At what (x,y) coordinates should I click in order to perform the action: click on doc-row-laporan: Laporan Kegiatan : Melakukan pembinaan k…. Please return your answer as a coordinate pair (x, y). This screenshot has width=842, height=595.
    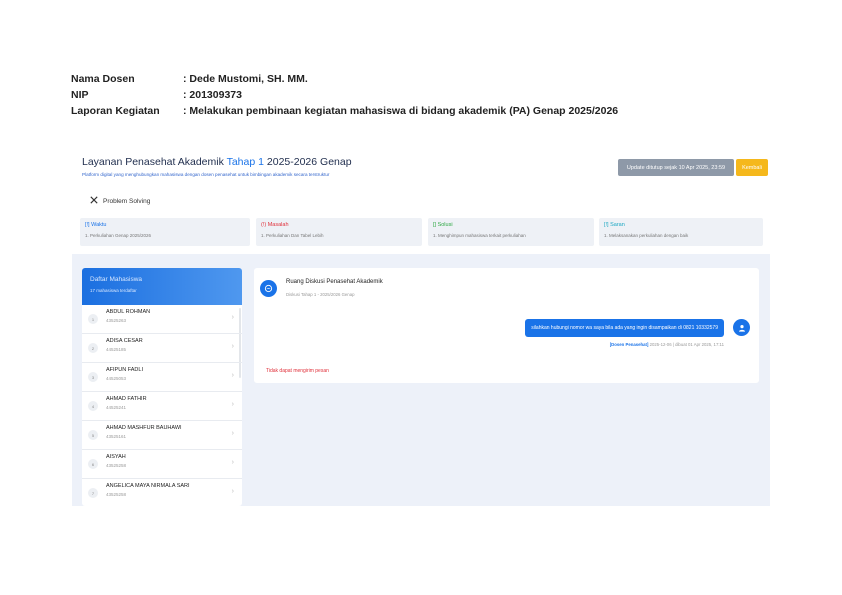
    Looking at the image, I should click on (344, 111).